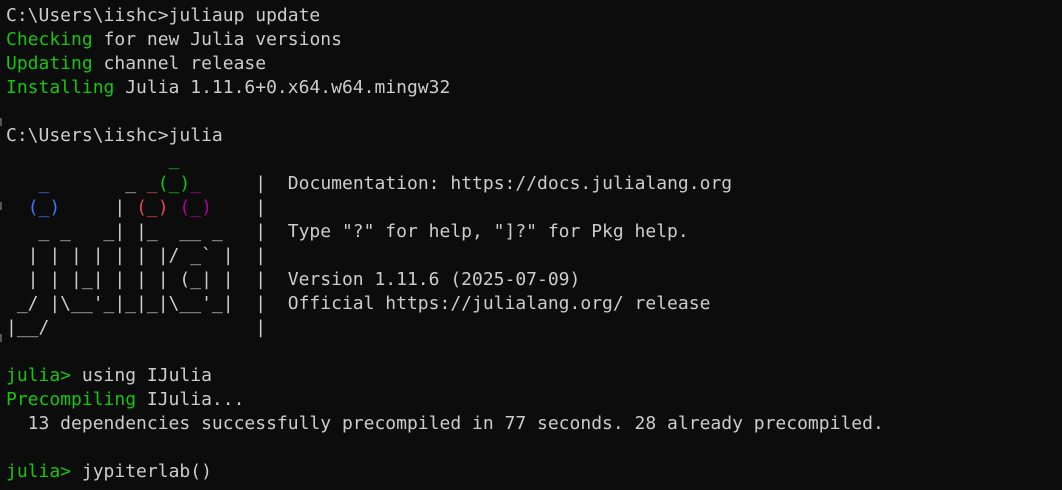 The height and width of the screenshot is (490, 1062). I want to click on terminal-text-segment: Precompiling, so click(71, 399).